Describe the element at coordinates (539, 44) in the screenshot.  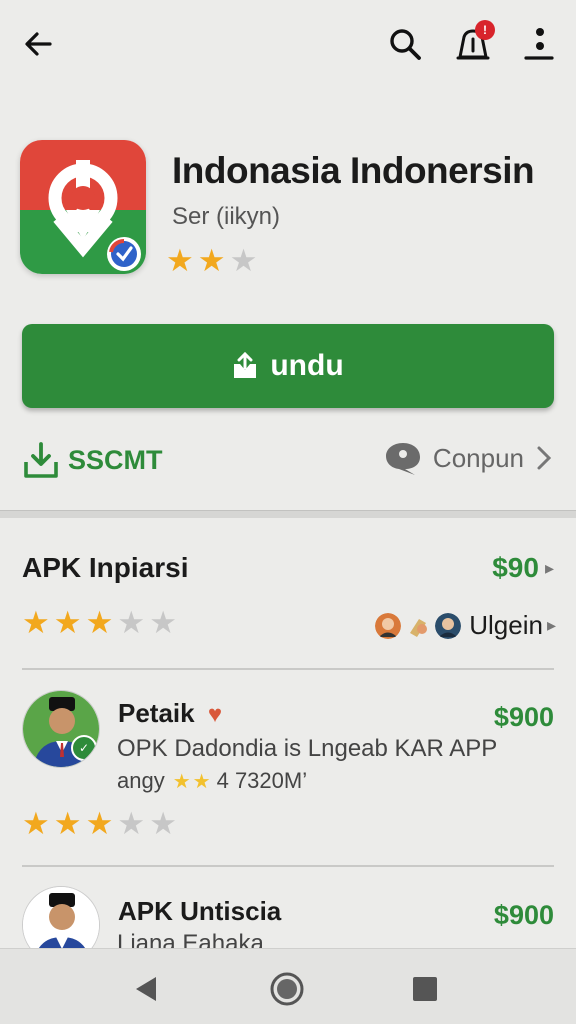
I see `more-vertical-icon` at that location.